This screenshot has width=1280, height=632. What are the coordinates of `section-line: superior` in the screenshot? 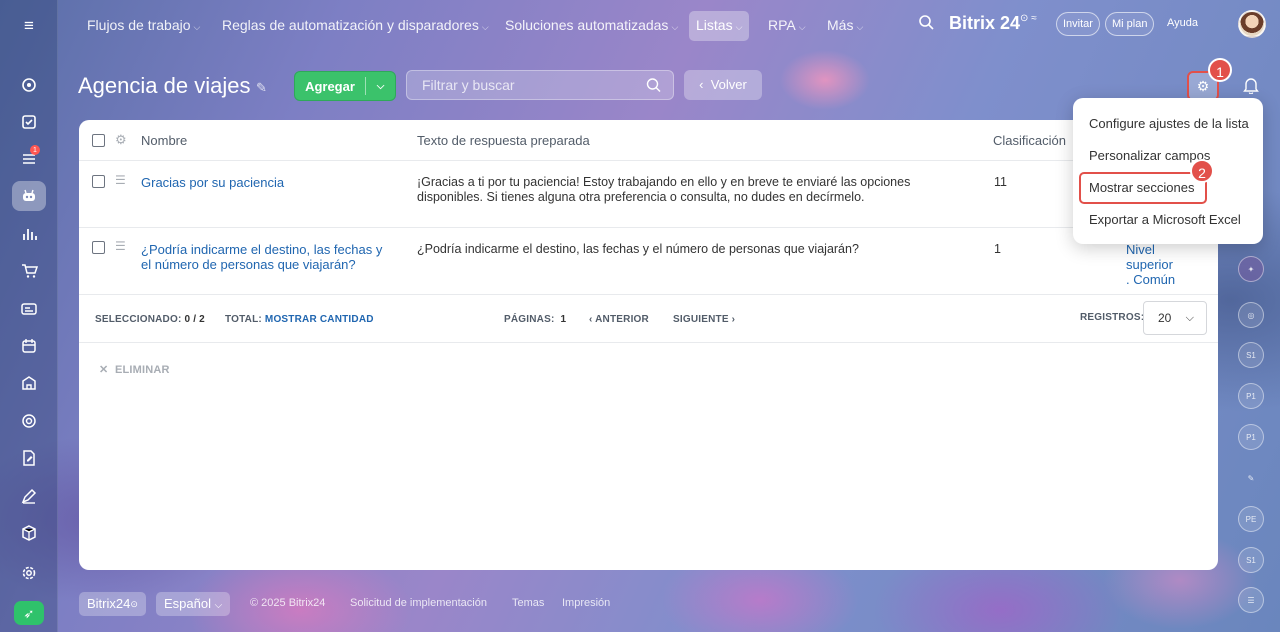 It's located at (1149, 264).